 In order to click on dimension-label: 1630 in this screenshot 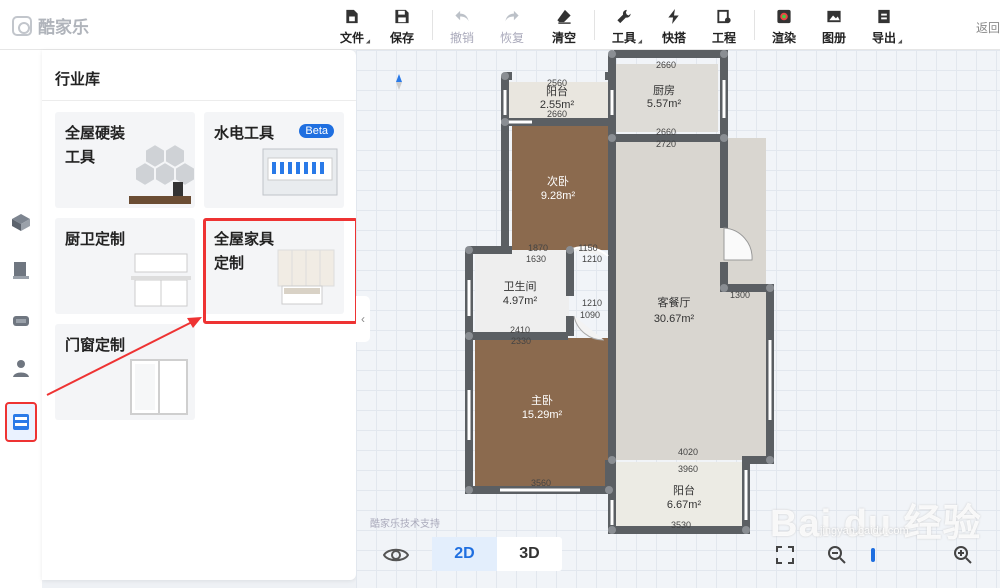, I will do `click(536, 259)`.